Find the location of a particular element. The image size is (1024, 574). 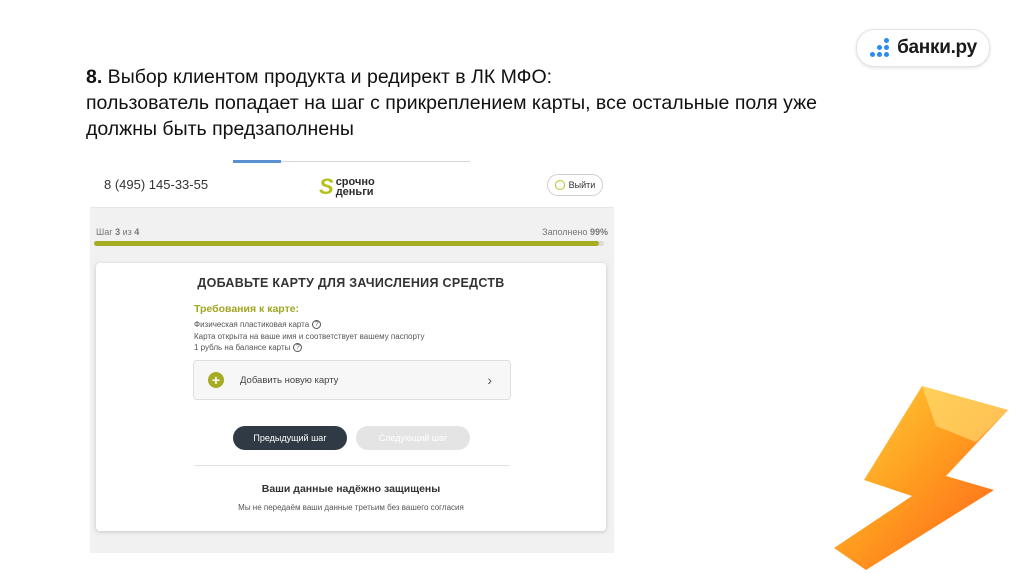

brand-line-2: деньги is located at coordinates (354, 192).